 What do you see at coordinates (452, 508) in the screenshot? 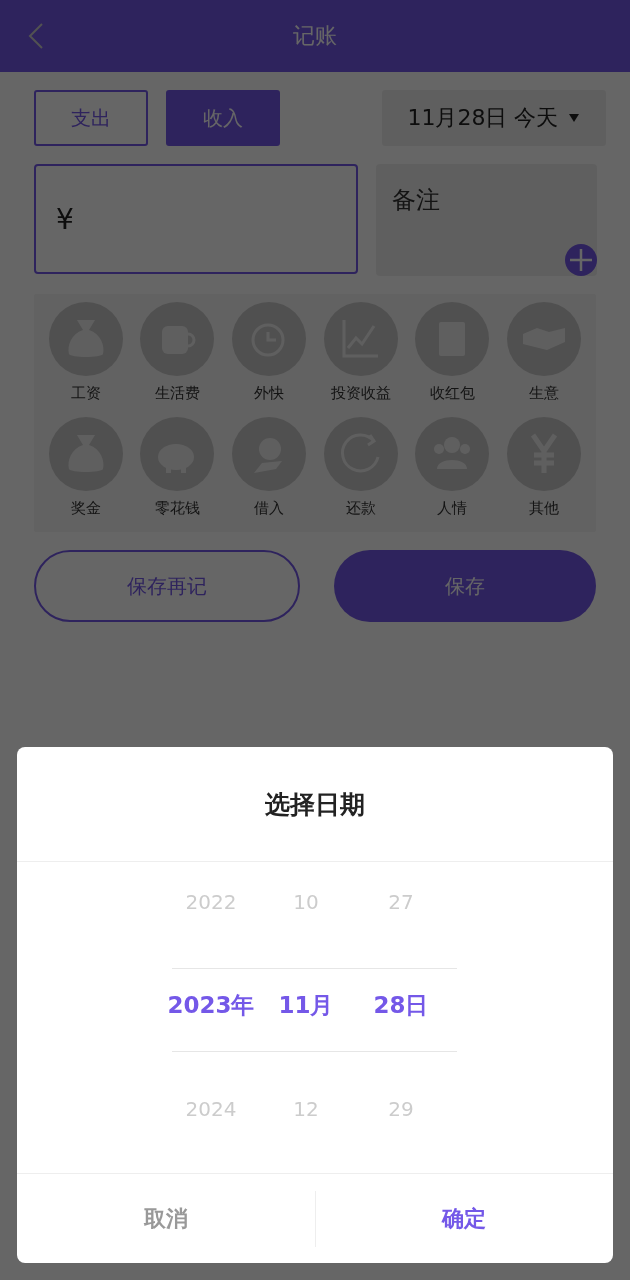
I see `category-label: 人情` at bounding box center [452, 508].